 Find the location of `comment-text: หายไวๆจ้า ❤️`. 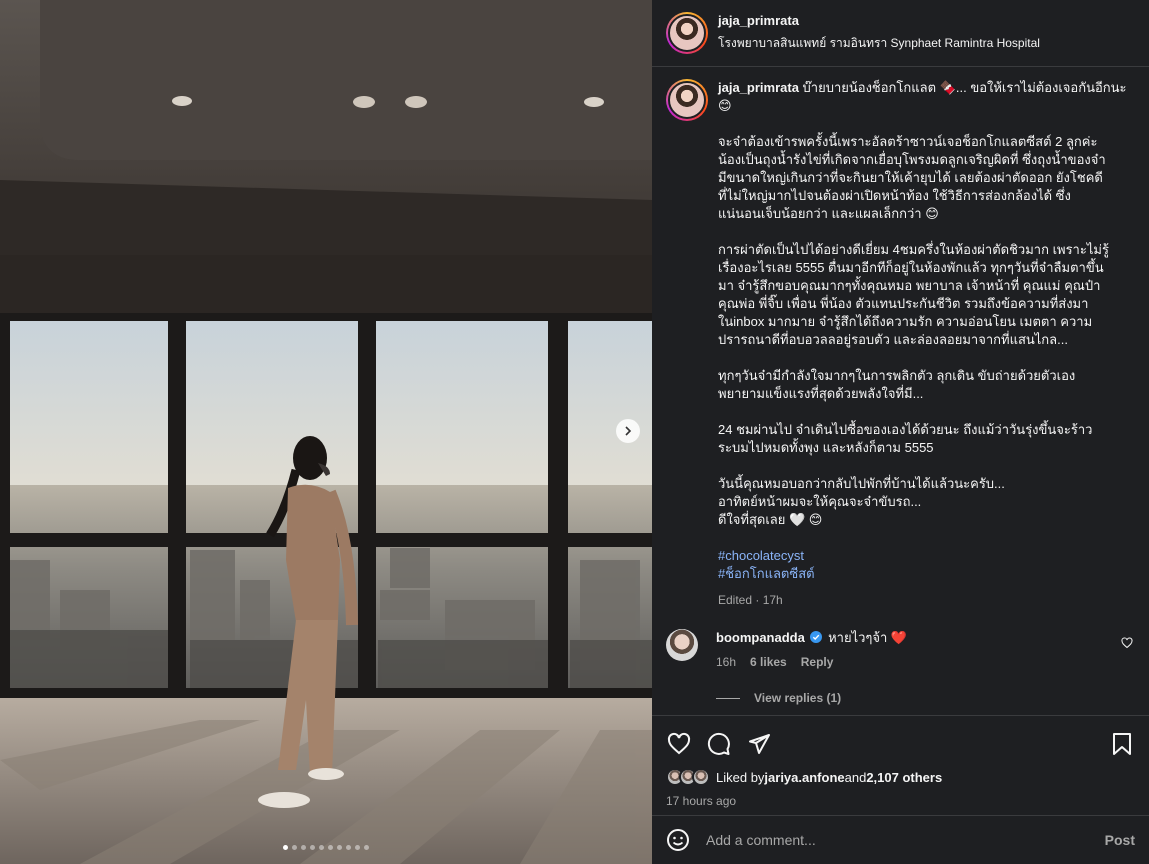

comment-text: หายไวๆจ้า ❤️ is located at coordinates (868, 637).